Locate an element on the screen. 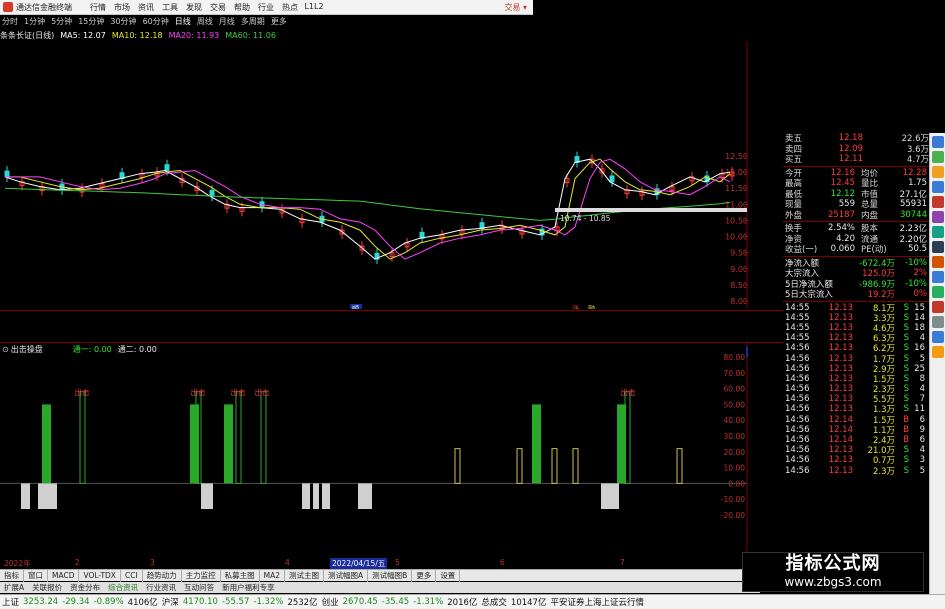  sz-change: -55.57 is located at coordinates (235, 602).